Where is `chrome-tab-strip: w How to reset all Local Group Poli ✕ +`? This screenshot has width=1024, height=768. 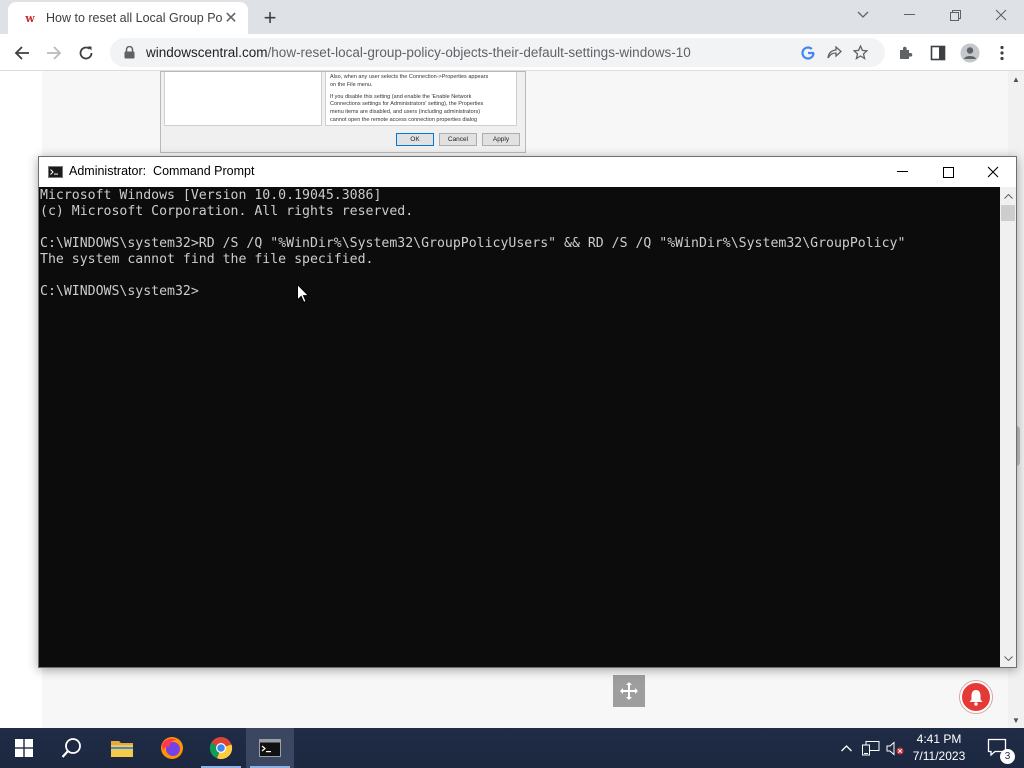
chrome-tab-strip: w How to reset all Local Group Poli ✕ + is located at coordinates (512, 17).